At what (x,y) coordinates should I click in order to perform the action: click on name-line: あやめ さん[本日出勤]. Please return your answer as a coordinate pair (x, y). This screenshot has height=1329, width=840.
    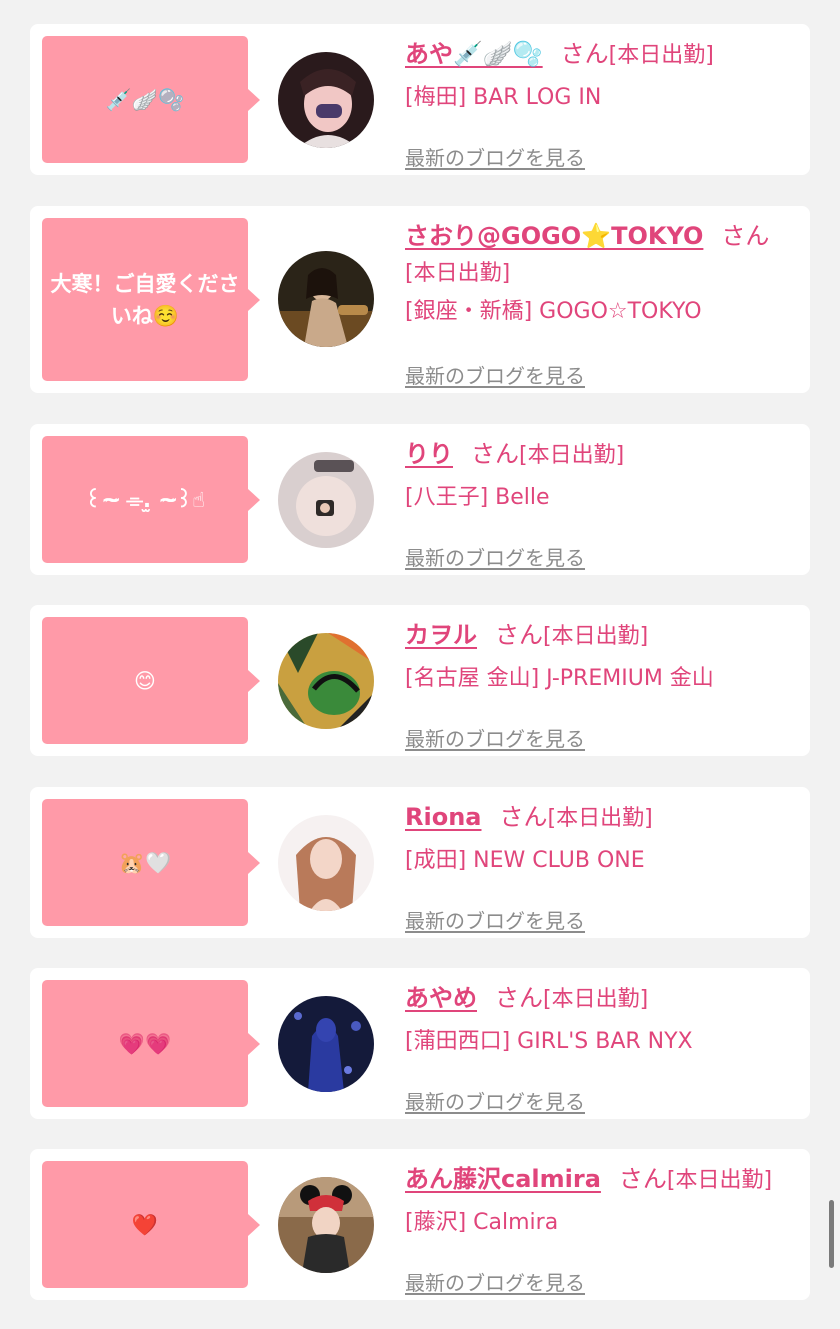
    Looking at the image, I should click on (602, 999).